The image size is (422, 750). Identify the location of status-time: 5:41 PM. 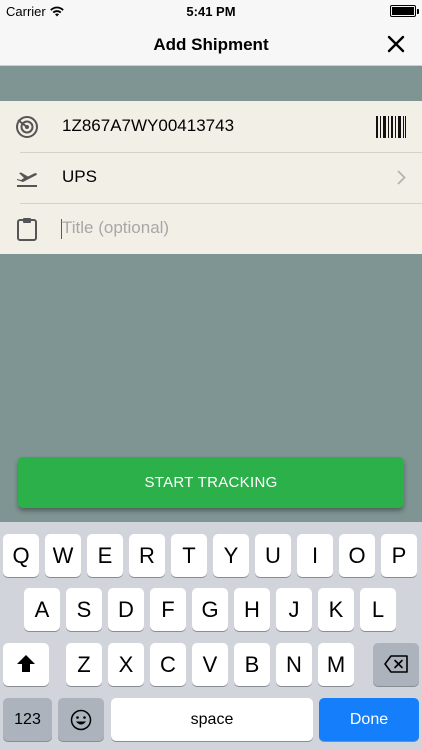
(211, 11).